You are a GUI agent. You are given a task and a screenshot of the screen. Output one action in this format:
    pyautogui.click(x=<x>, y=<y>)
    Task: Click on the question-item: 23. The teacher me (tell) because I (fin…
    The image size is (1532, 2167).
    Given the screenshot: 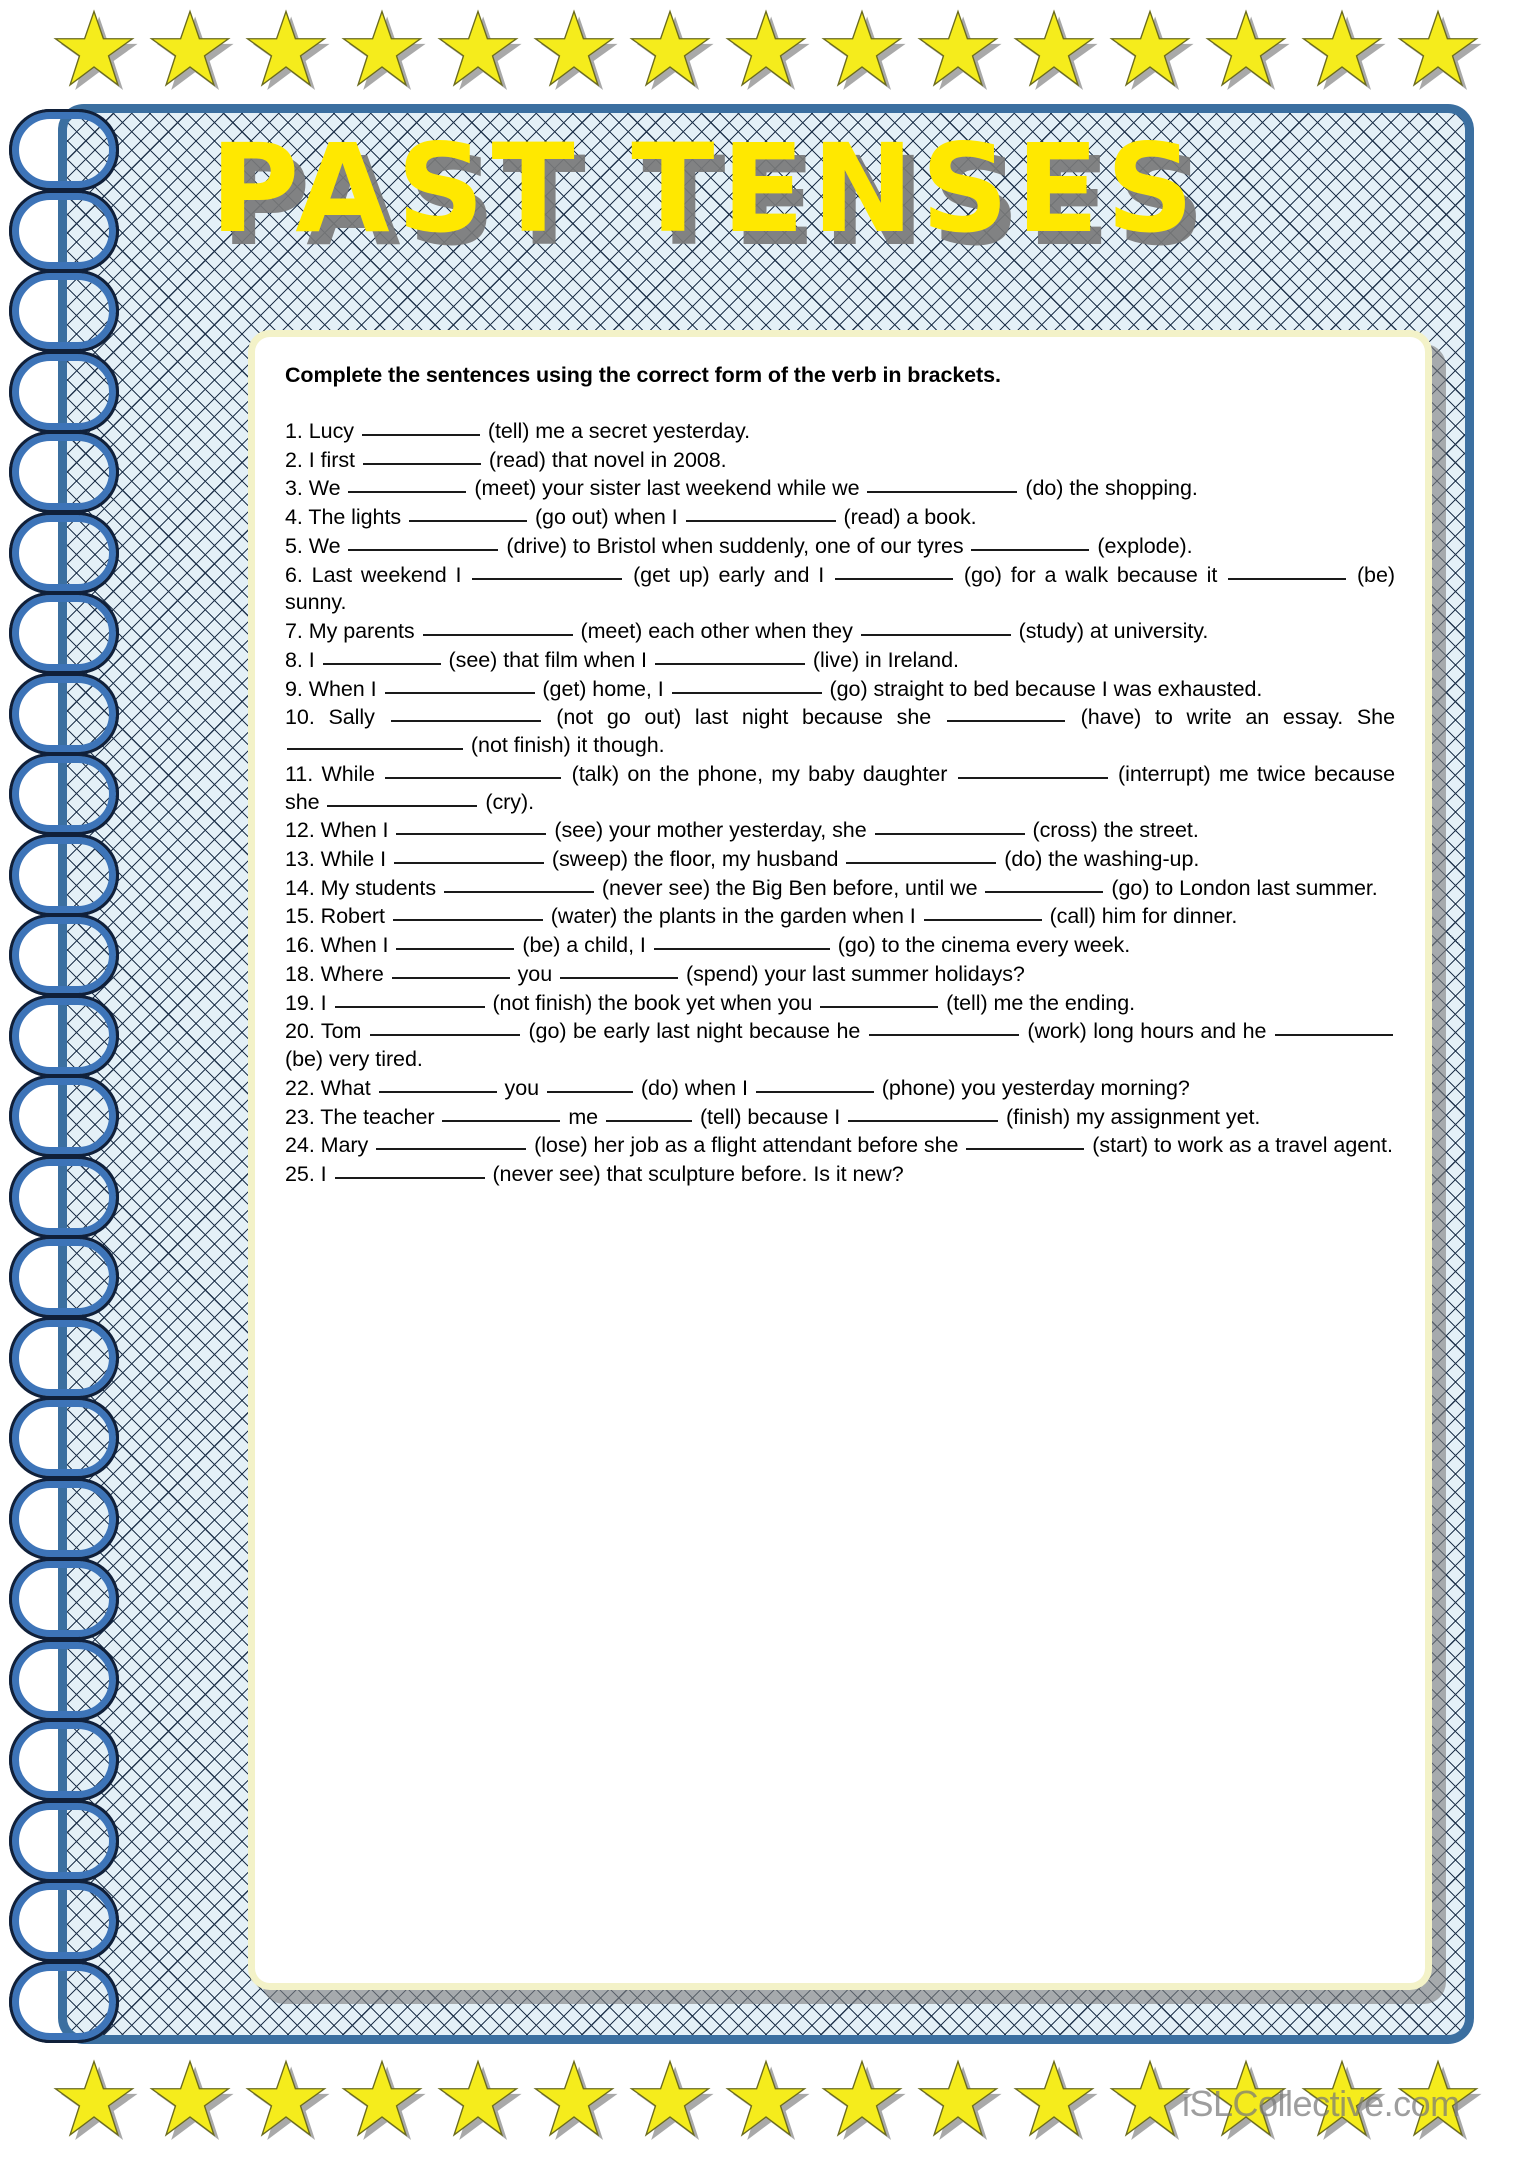 What is the action you would take?
    pyautogui.click(x=773, y=1116)
    